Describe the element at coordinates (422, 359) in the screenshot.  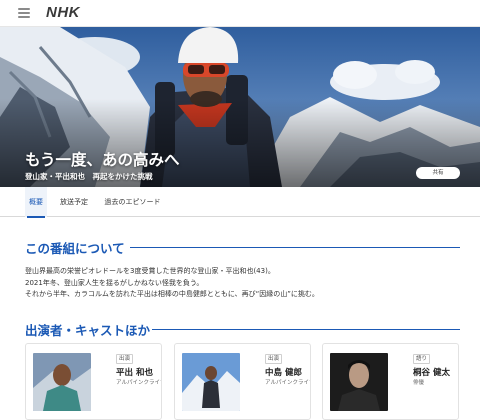
I see `cast-role-badge: 語り` at that location.